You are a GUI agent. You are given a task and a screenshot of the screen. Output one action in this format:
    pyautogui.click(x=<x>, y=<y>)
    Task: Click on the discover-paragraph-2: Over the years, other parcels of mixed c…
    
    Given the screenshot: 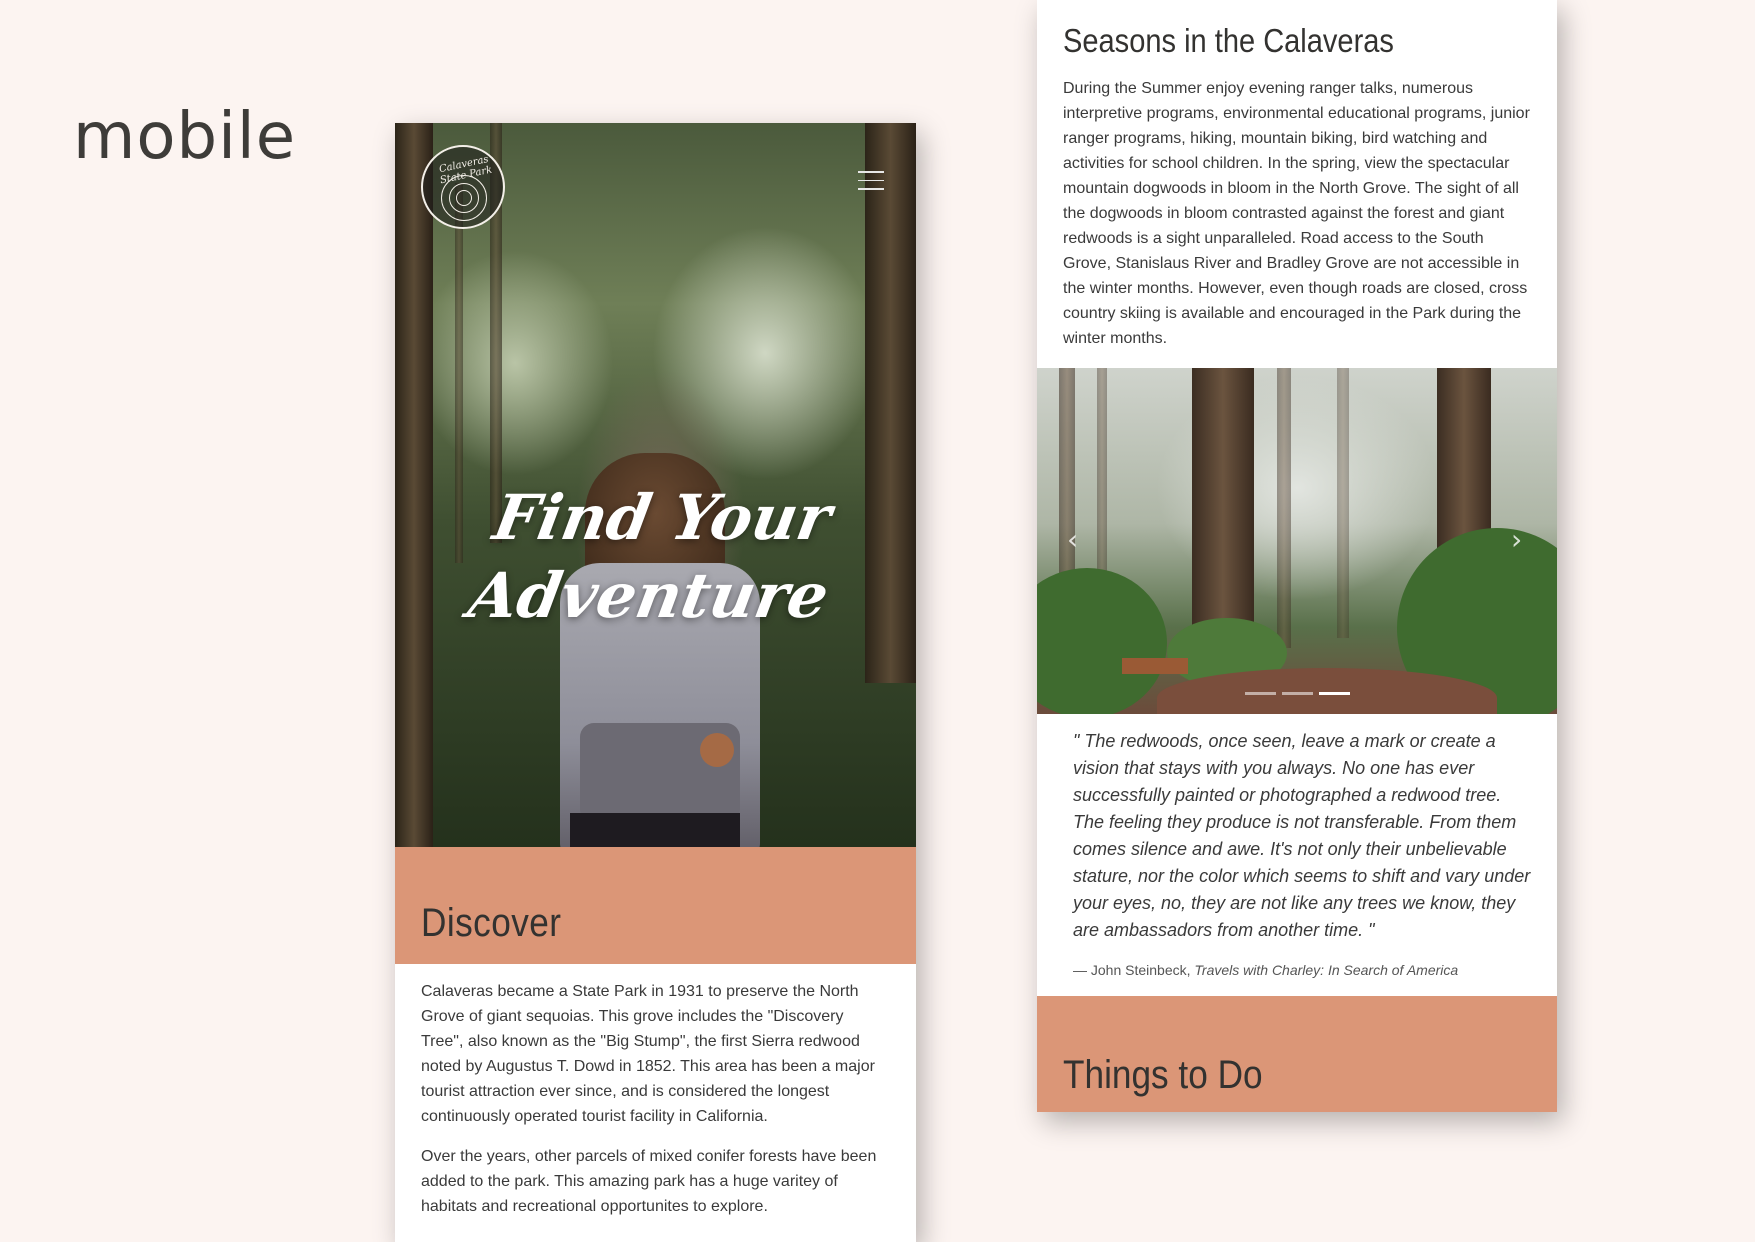 What is the action you would take?
    pyautogui.click(x=649, y=1181)
    